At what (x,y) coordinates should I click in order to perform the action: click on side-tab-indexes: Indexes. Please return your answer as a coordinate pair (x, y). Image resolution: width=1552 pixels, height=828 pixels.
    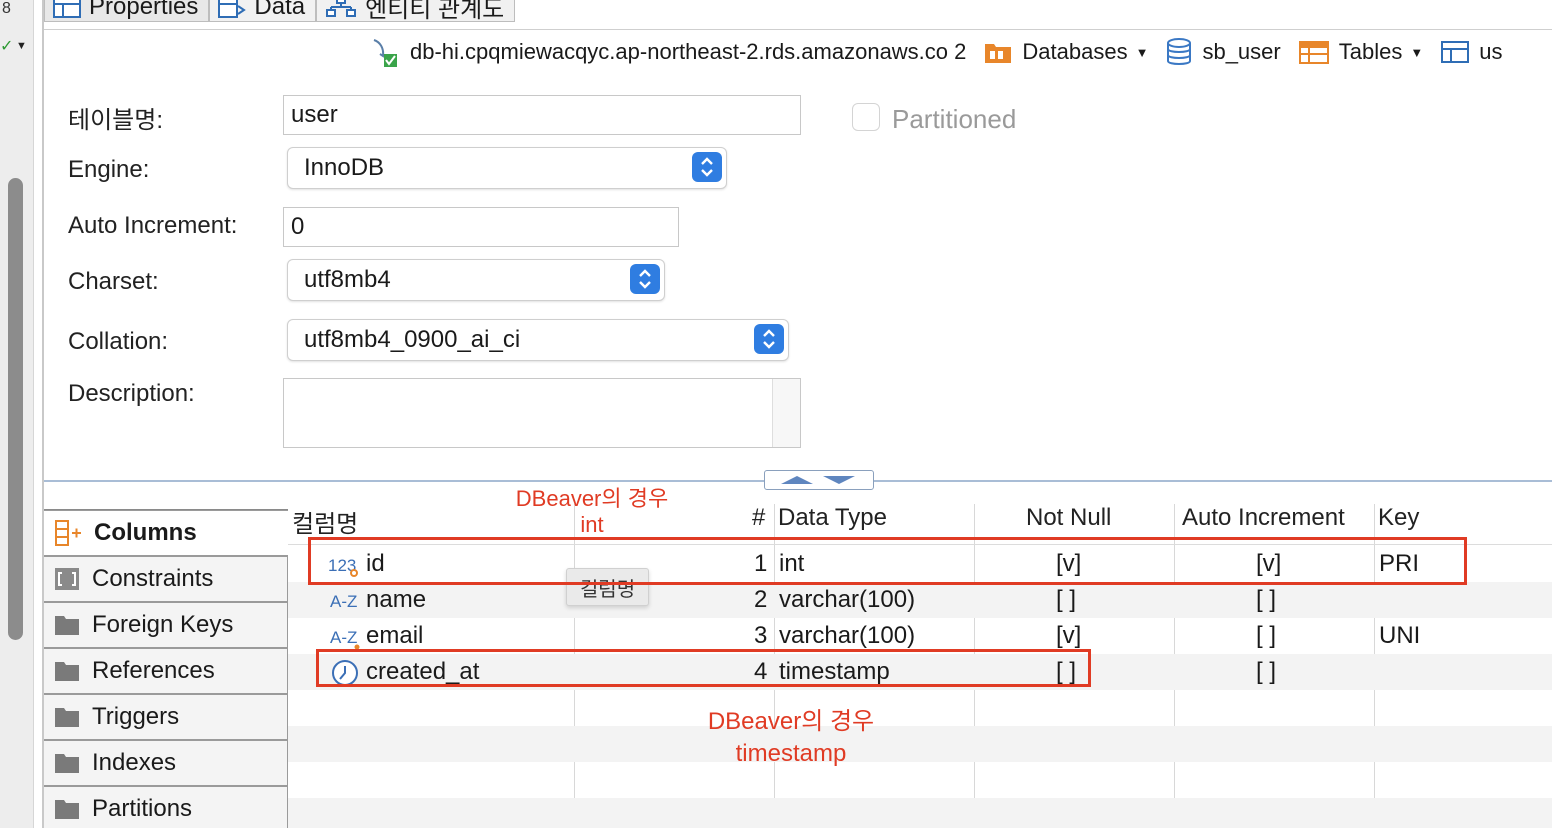
    Looking at the image, I should click on (166, 763).